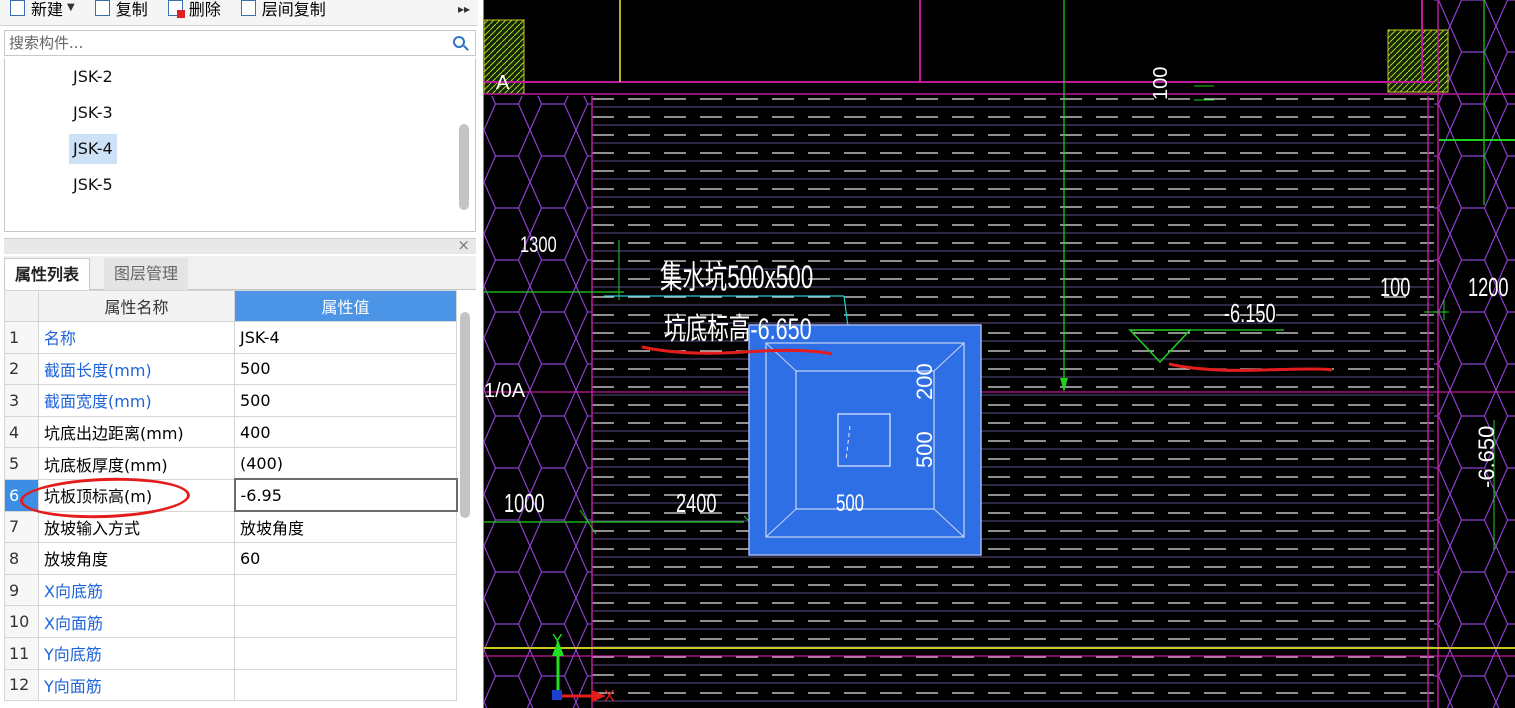 This screenshot has width=1515, height=708. What do you see at coordinates (345, 558) in the screenshot?
I see `property-value: 60` at bounding box center [345, 558].